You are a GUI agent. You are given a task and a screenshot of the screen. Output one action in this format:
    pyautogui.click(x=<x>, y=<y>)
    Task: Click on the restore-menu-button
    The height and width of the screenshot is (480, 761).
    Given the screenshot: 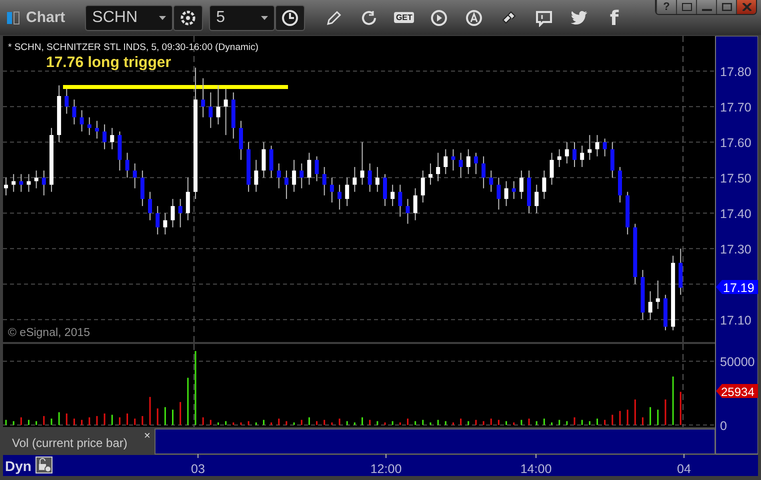 What is the action you would take?
    pyautogui.click(x=686, y=7)
    